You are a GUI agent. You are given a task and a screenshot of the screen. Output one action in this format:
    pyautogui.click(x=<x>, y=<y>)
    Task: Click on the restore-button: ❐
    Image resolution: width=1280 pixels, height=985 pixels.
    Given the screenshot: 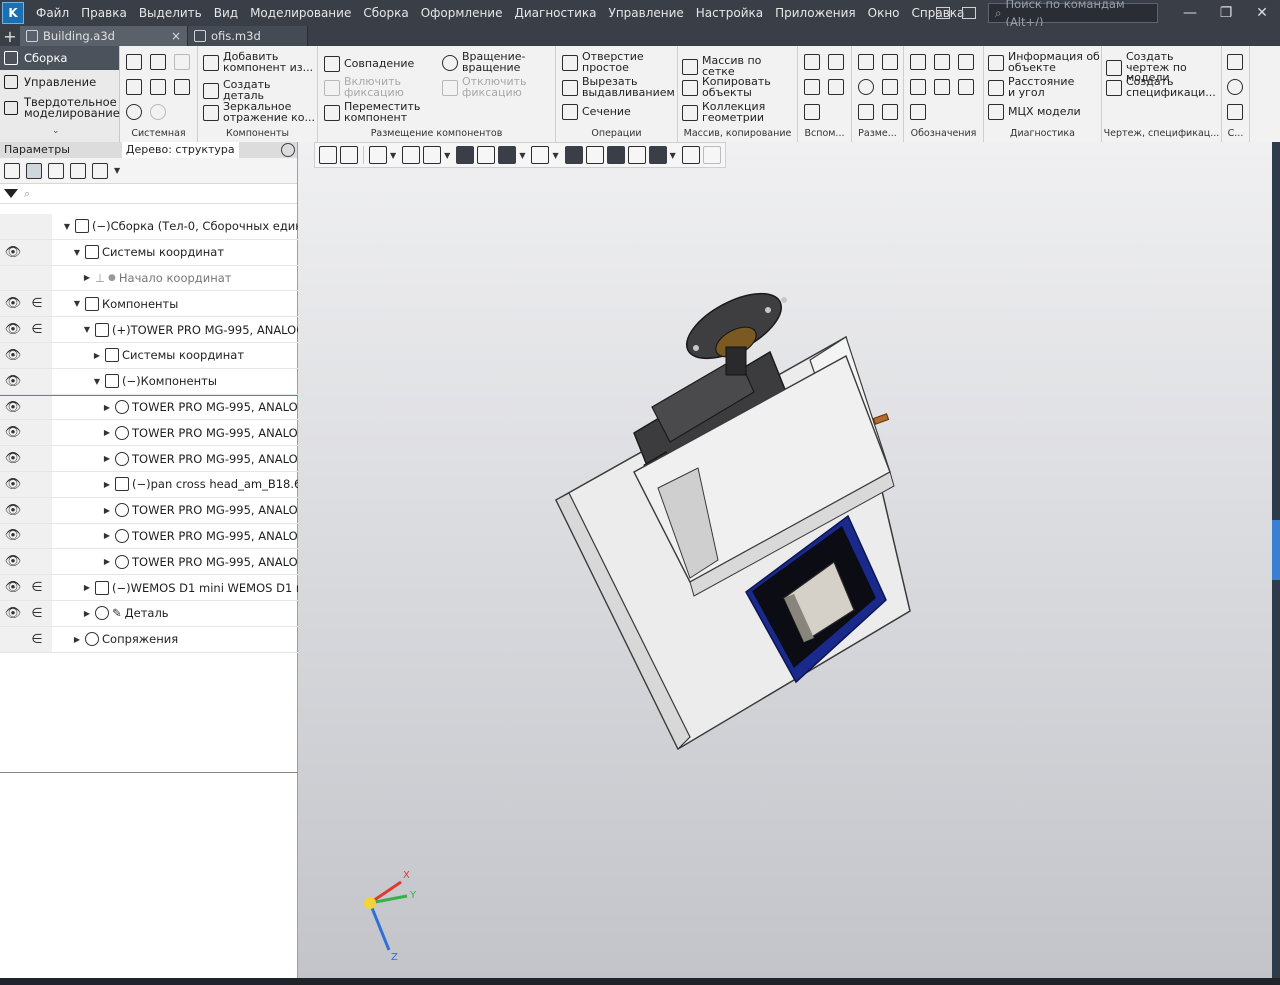 What is the action you would take?
    pyautogui.click(x=1226, y=13)
    